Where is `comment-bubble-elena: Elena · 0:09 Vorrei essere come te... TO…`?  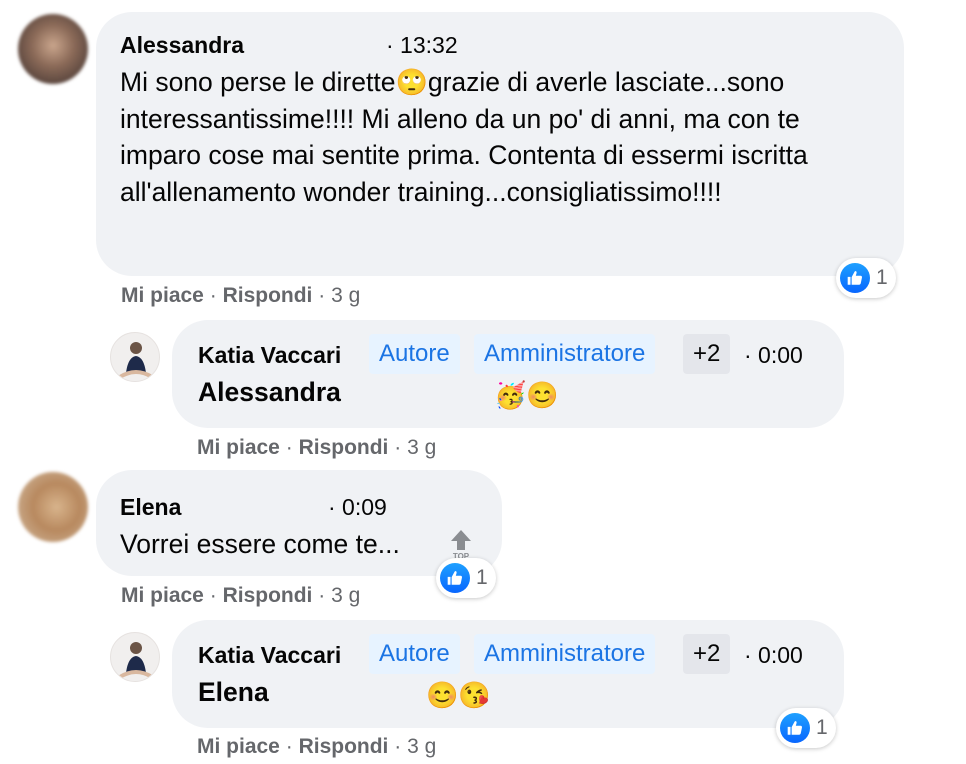
comment-bubble-elena: Elena · 0:09 Vorrei essere come te... TO… is located at coordinates (299, 523).